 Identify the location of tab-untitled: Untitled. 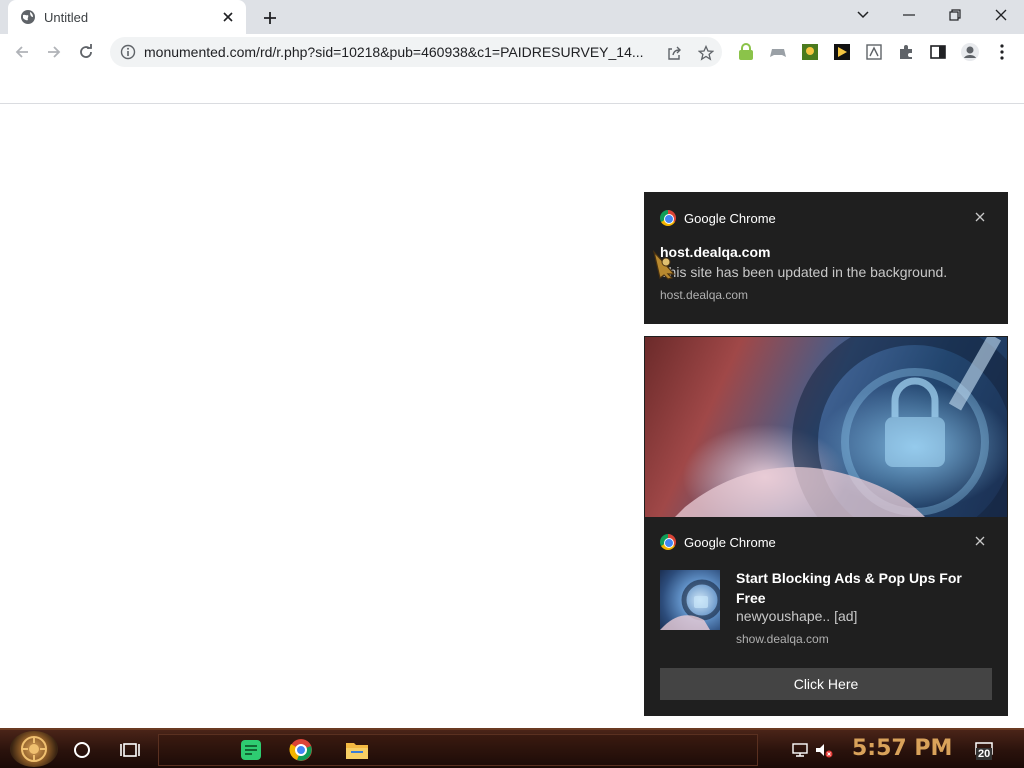
(127, 17).